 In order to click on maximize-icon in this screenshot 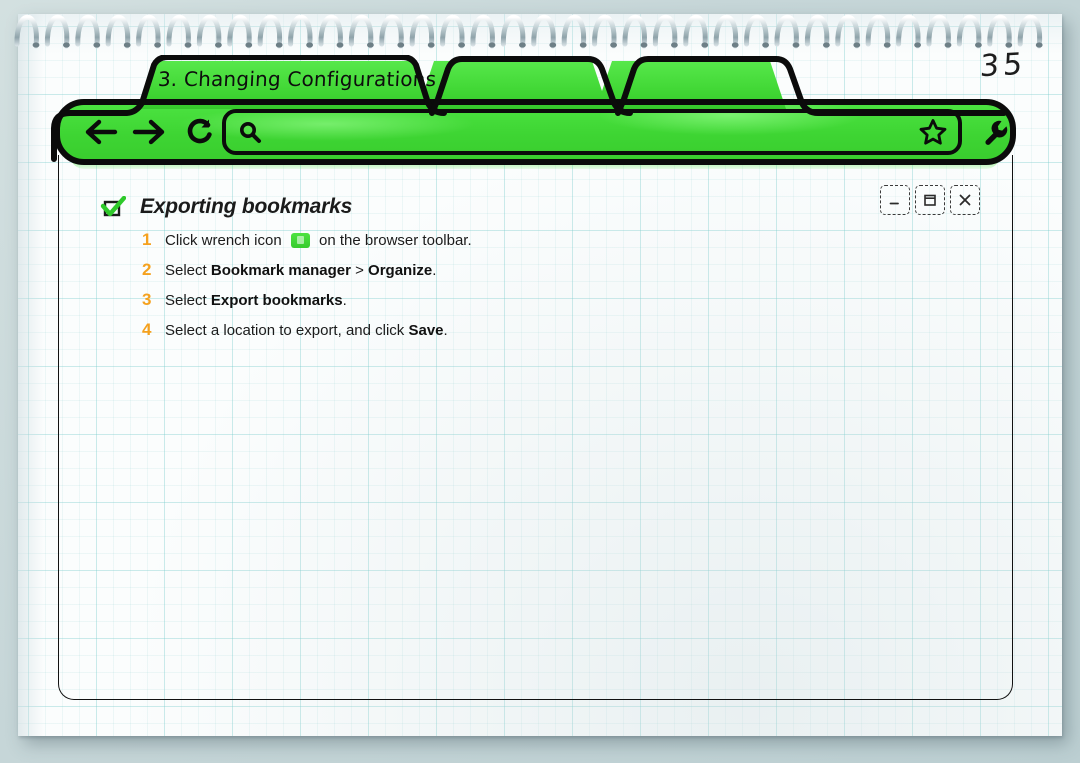, I will do `click(930, 200)`.